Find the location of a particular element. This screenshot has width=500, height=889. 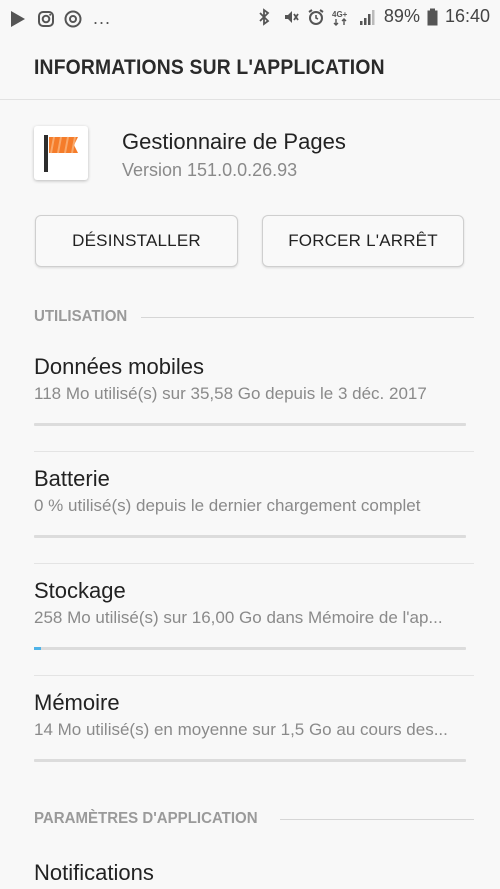

network-label: 4G+ is located at coordinates (340, 14).